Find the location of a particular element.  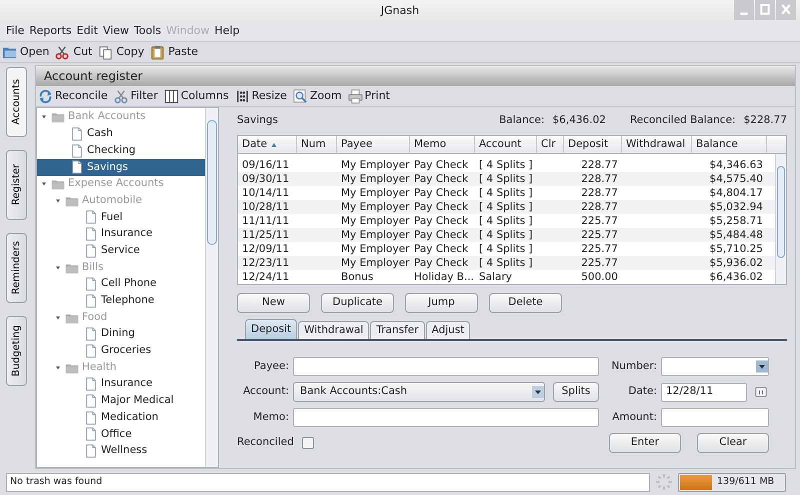

toolbar-button: Copy is located at coordinates (121, 52).